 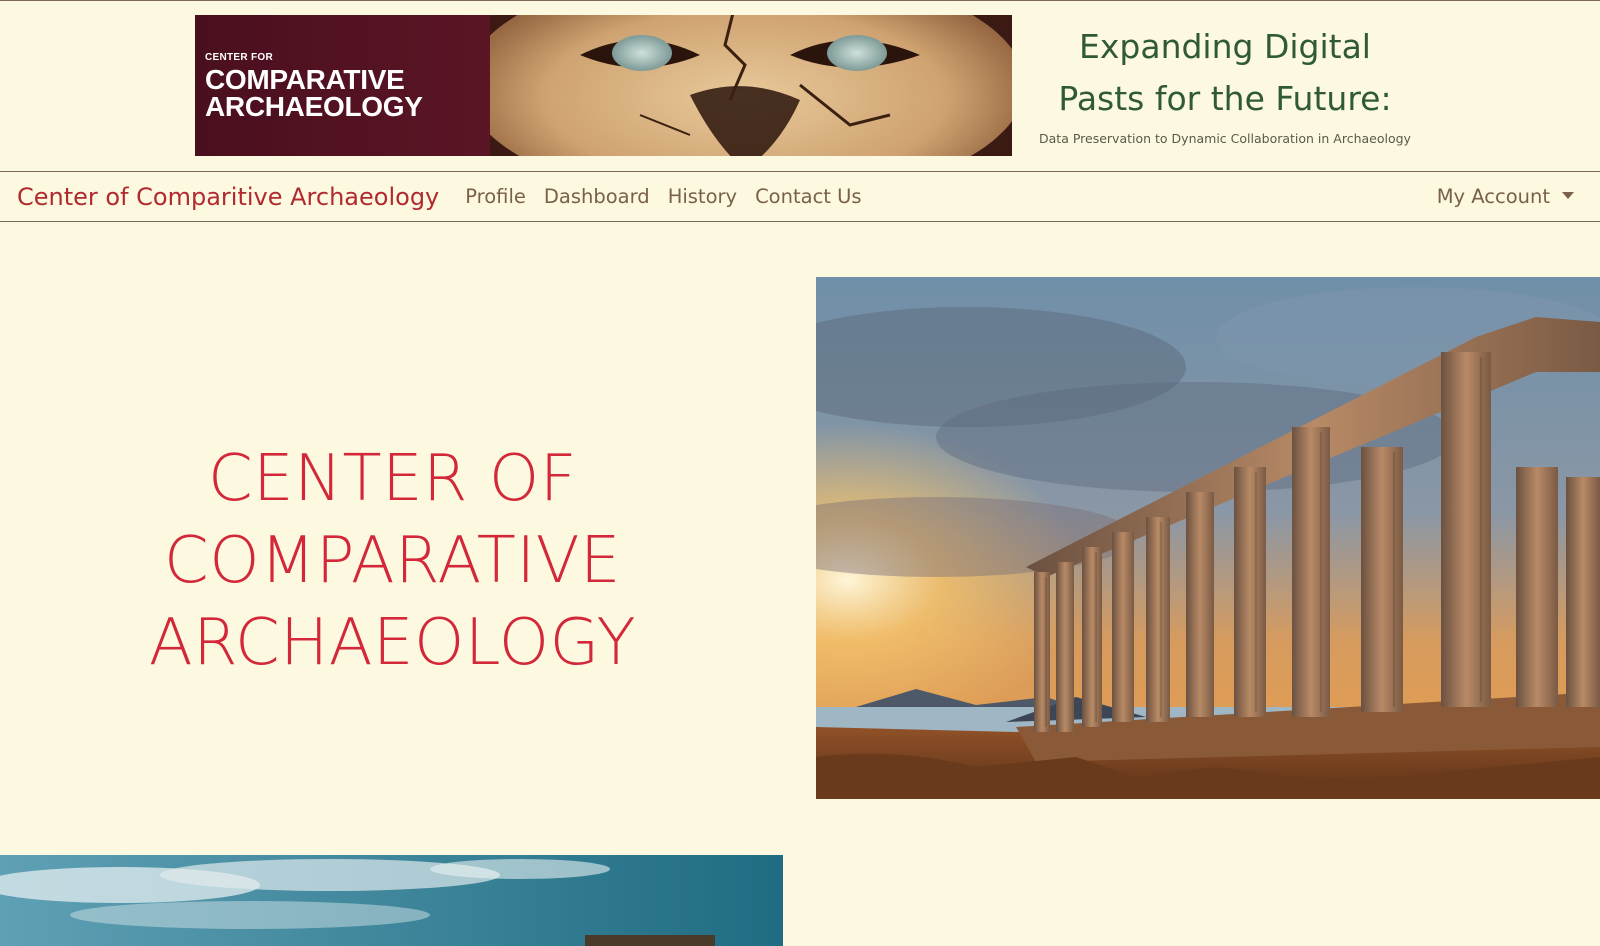 What do you see at coordinates (314, 106) in the screenshot?
I see `banner-logo-line2: ARCHAEOLOGY` at bounding box center [314, 106].